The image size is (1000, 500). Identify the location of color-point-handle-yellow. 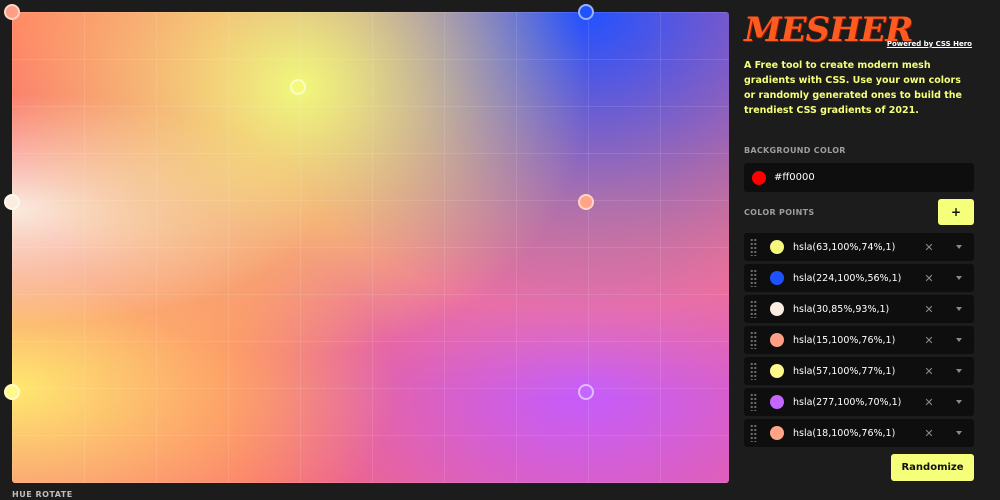
(298, 87).